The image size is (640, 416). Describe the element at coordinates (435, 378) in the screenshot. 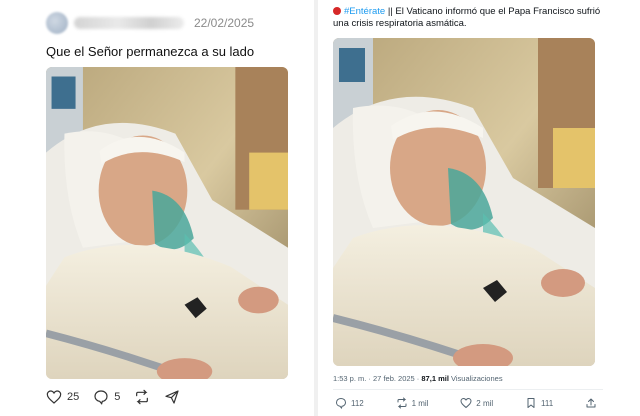

I see `views-count: 87,1 mil` at that location.